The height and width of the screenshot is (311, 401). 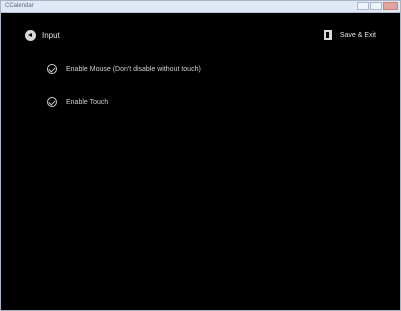 What do you see at coordinates (207, 102) in the screenshot?
I see `enable-touch-option: Enable Touch` at bounding box center [207, 102].